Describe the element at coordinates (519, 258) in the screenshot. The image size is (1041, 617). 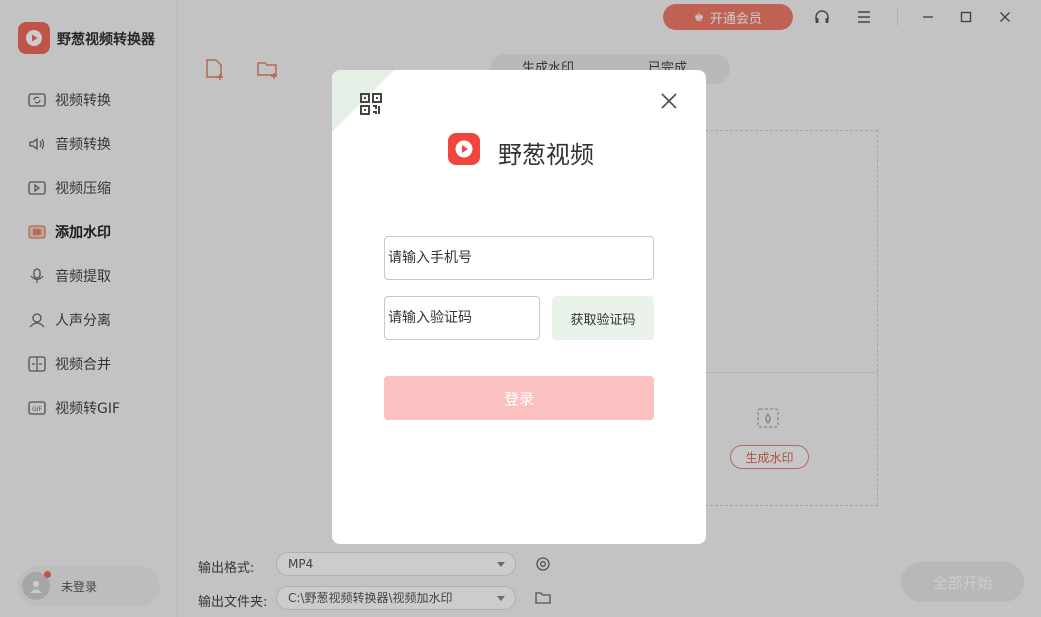
I see `phone-input` at that location.